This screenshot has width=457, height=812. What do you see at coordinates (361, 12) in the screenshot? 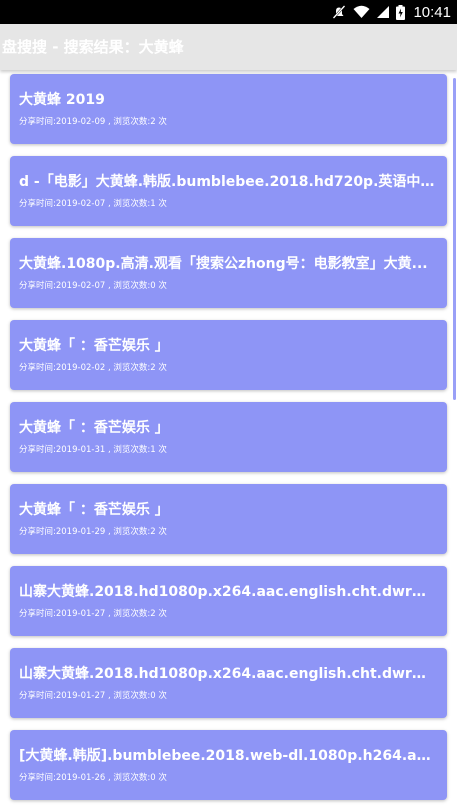
I see `wifi-icon` at bounding box center [361, 12].